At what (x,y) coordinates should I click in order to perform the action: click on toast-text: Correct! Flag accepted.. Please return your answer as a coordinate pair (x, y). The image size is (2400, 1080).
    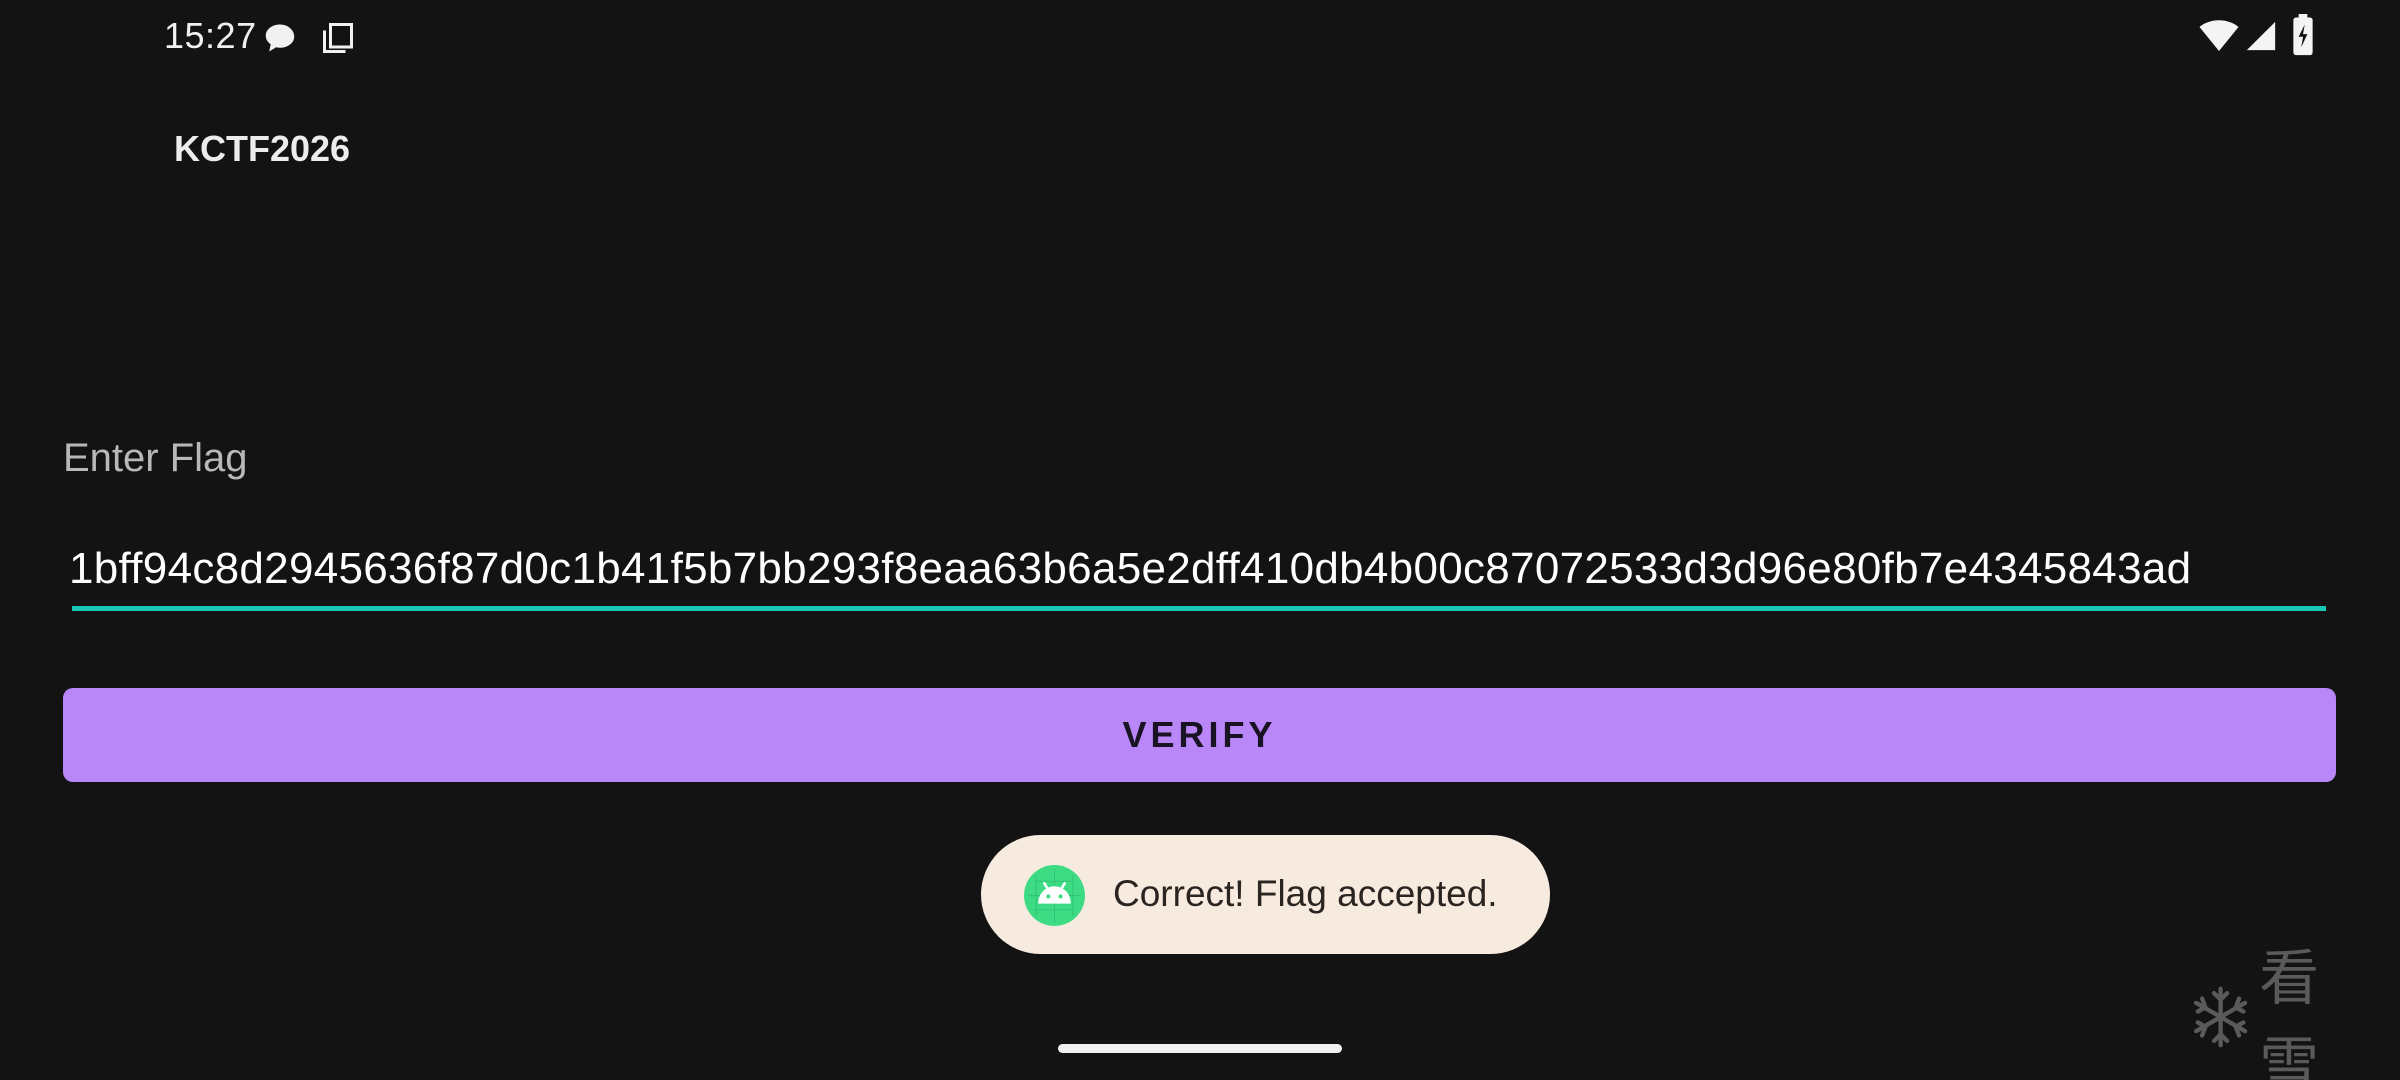
    Looking at the image, I should click on (1305, 893).